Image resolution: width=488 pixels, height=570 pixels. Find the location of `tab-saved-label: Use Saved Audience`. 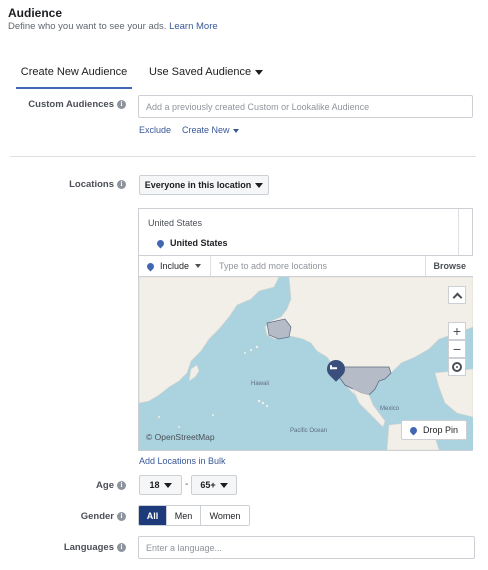

tab-saved-label: Use Saved Audience is located at coordinates (200, 72).